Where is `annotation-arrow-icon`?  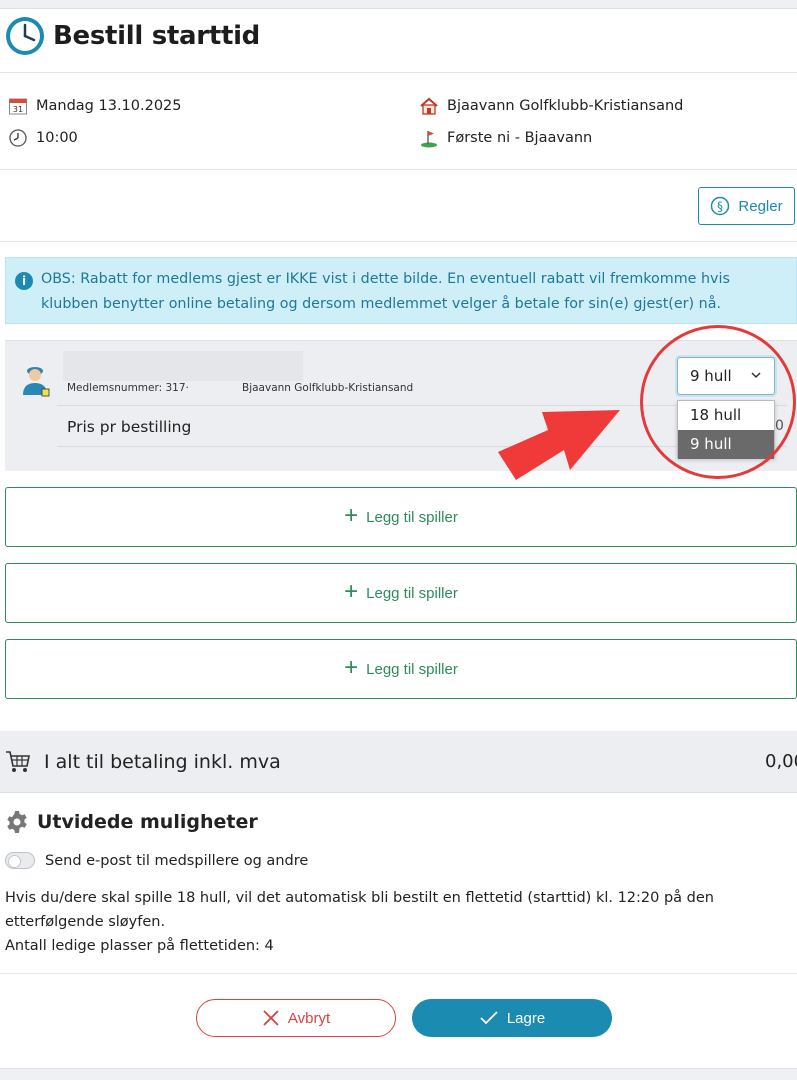 annotation-arrow-icon is located at coordinates (559, 445).